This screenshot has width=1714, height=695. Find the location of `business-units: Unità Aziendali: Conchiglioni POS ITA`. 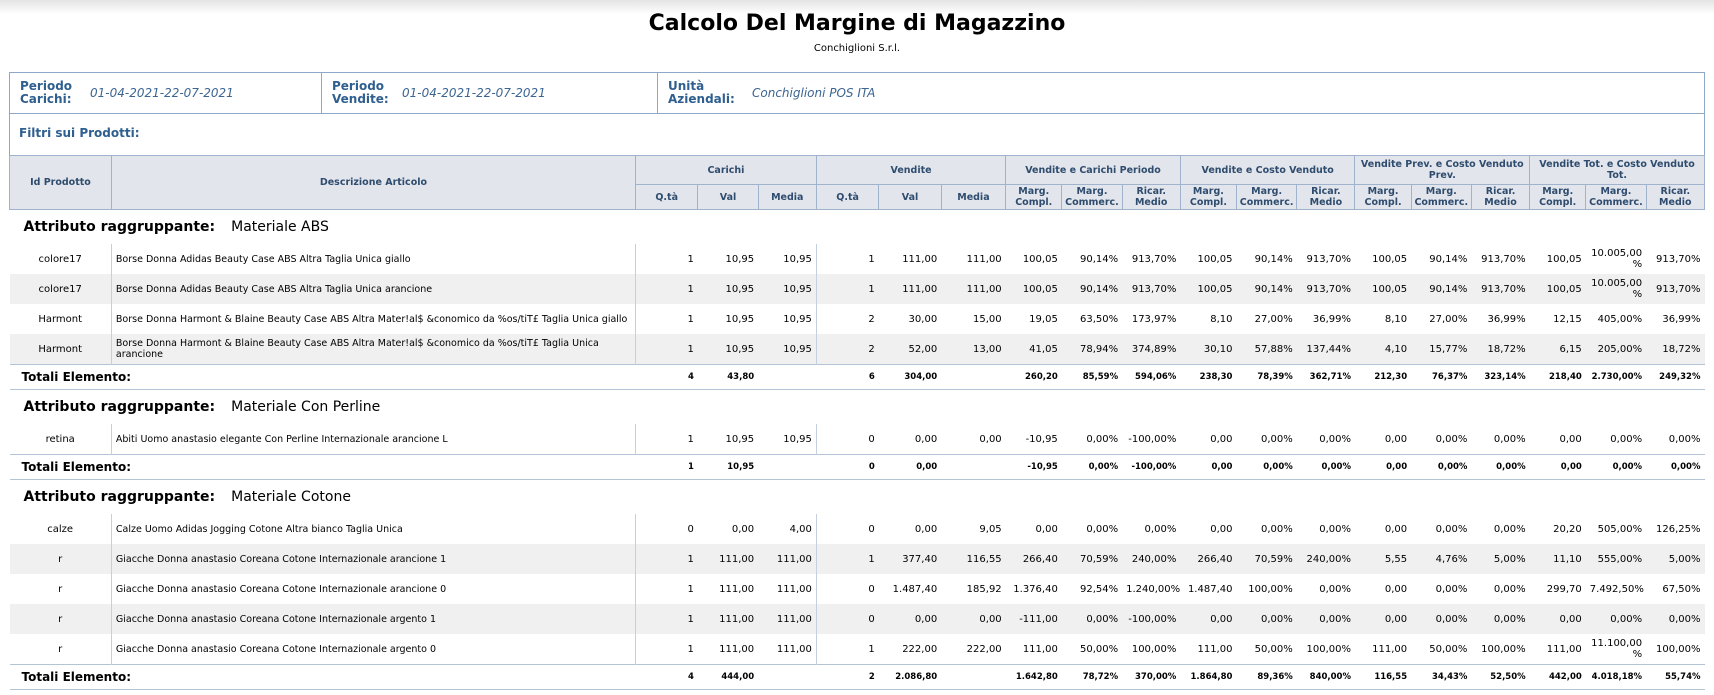

business-units: Unità Aziendali: Conchiglioni POS ITA is located at coordinates (1181, 93).